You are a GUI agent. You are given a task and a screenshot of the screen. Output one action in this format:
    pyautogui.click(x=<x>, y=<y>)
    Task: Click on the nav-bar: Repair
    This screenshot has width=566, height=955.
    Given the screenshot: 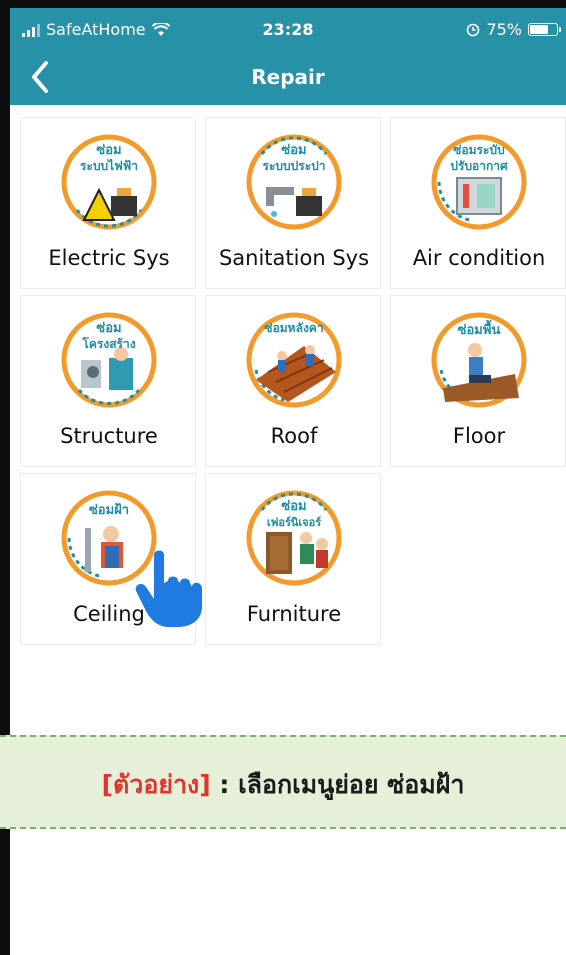 What is the action you would take?
    pyautogui.click(x=288, y=79)
    